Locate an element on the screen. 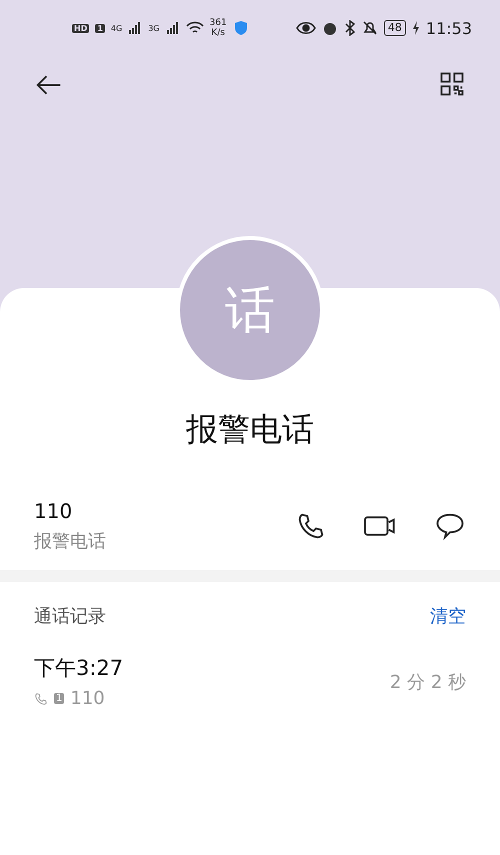 The width and height of the screenshot is (500, 855). status-badge: 1 is located at coordinates (100, 28).